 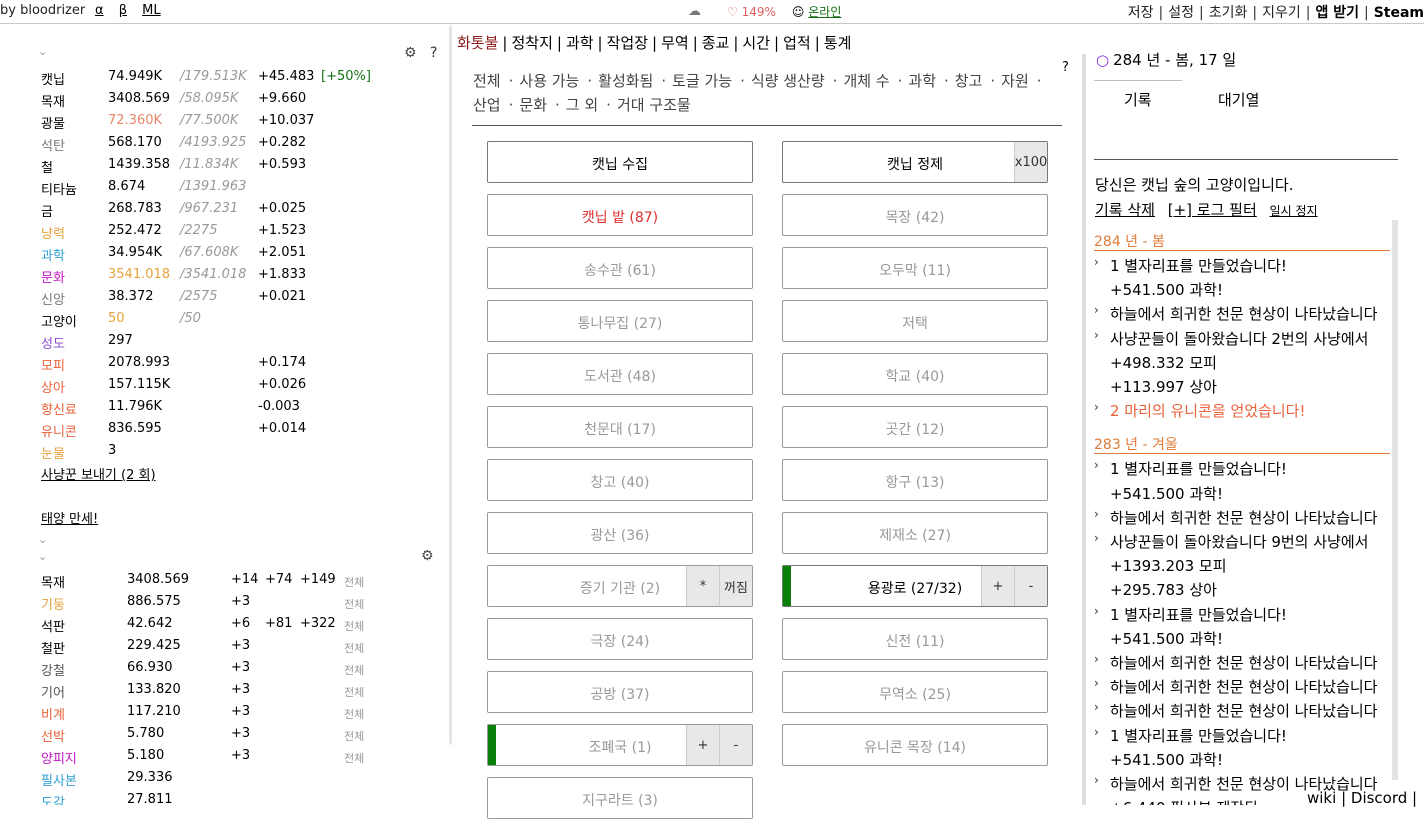 I want to click on collapse-resources-icon: ⌄, so click(x=42, y=51).